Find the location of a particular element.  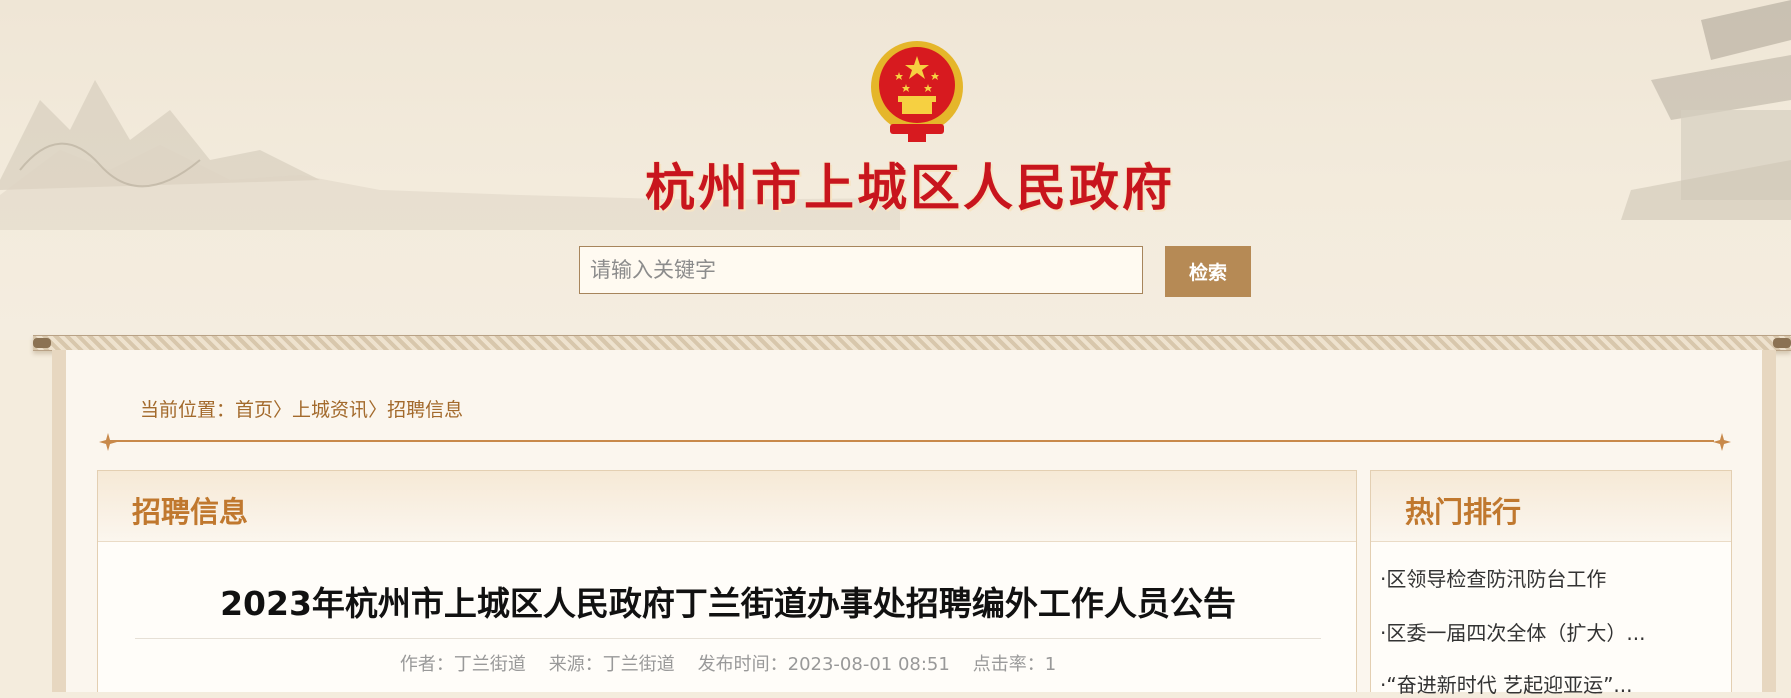

search-button: 检索 is located at coordinates (1208, 271).